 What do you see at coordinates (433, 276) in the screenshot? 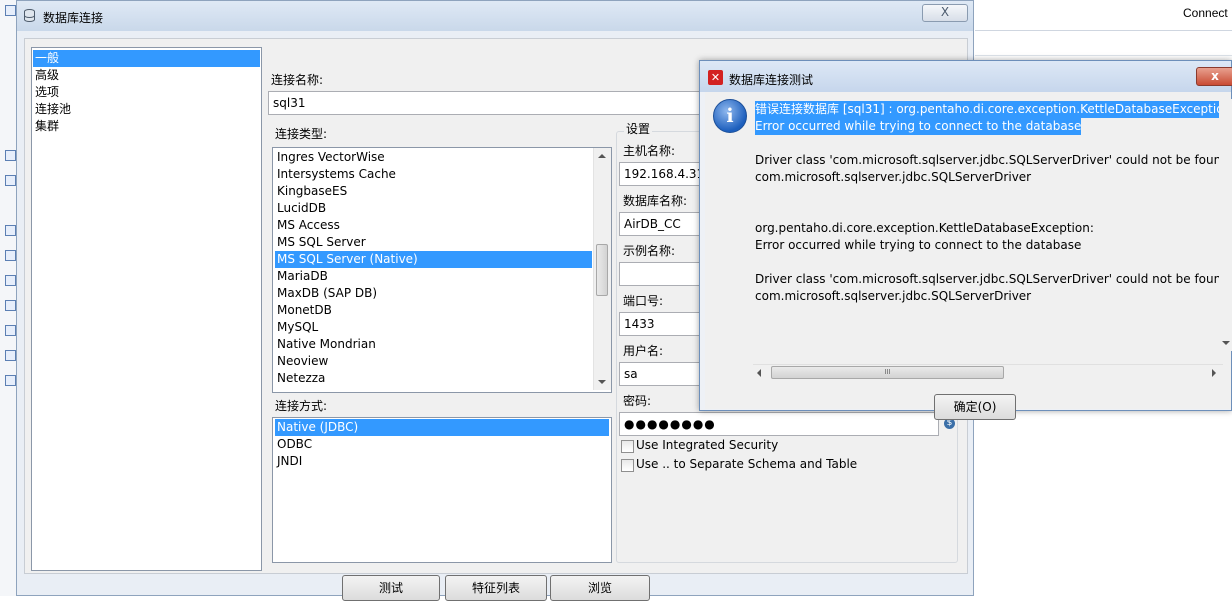
I see `list-item: MariaDB` at bounding box center [433, 276].